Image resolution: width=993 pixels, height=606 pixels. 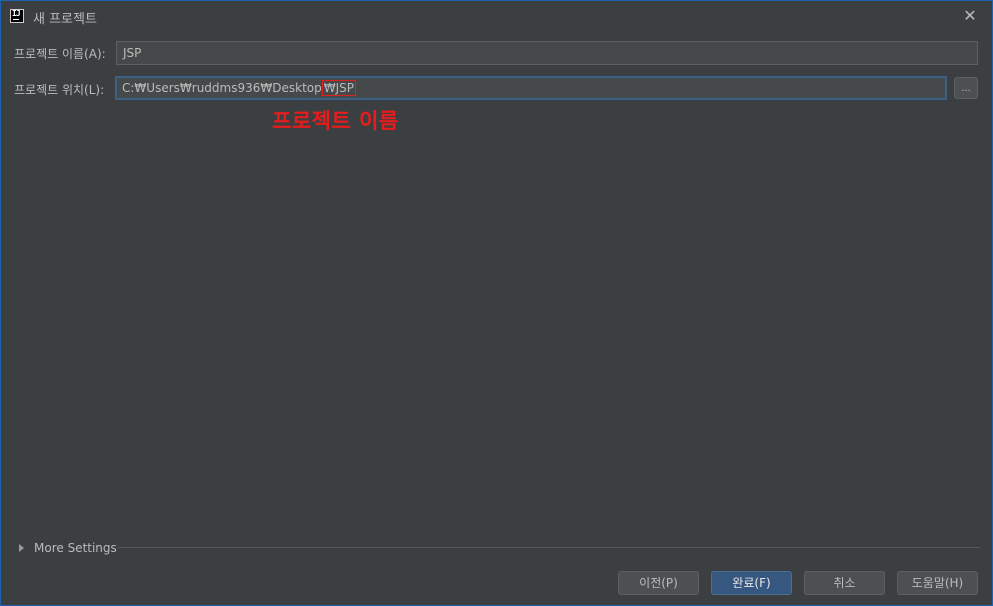 What do you see at coordinates (937, 583) in the screenshot?
I see `help-button: 도움말(H)` at bounding box center [937, 583].